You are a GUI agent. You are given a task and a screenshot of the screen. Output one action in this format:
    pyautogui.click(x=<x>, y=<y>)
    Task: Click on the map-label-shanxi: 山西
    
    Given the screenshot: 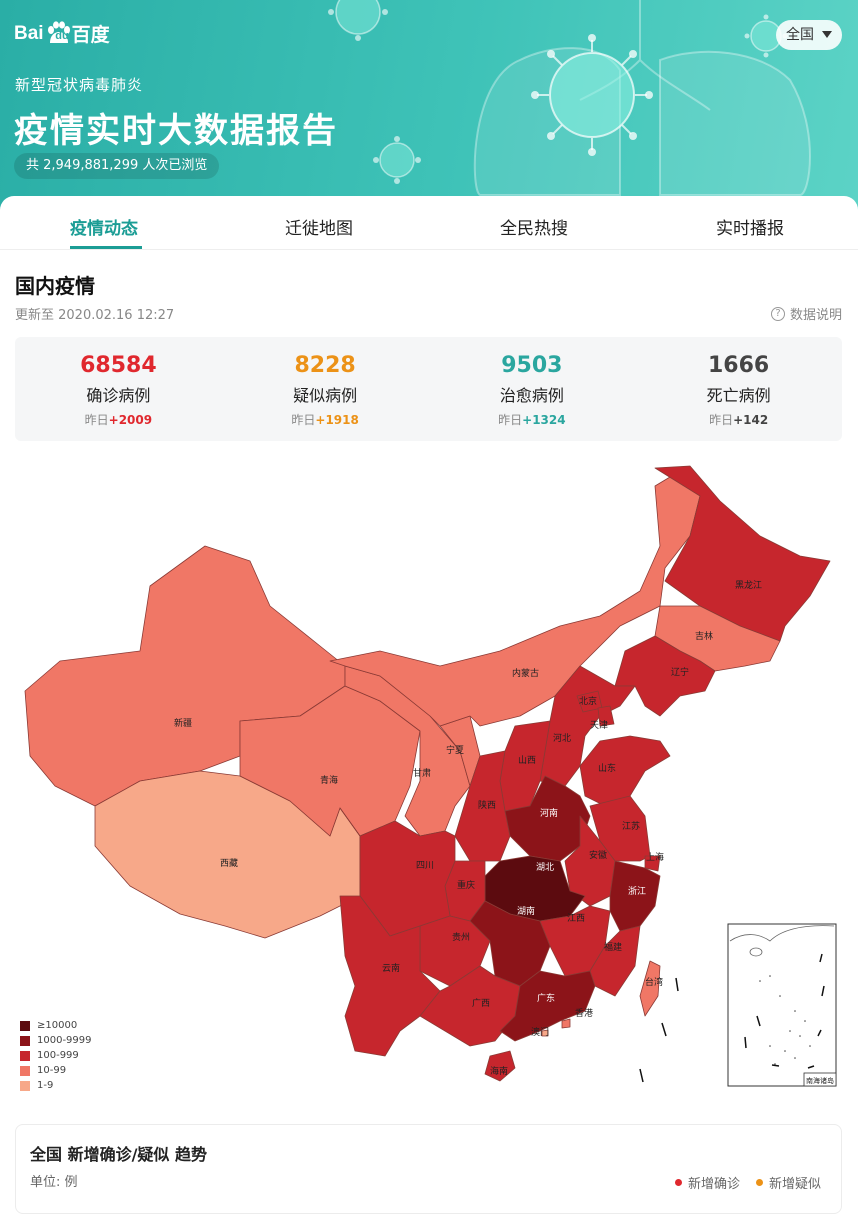 What is the action you would take?
    pyautogui.click(x=527, y=760)
    